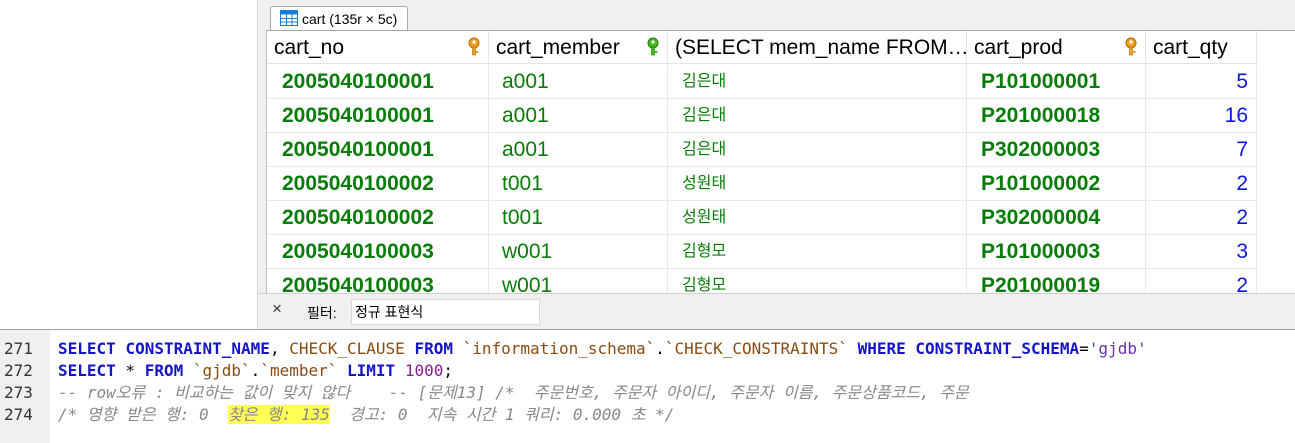 The height and width of the screenshot is (443, 1295). I want to click on cell-cart-prod: P302000004, so click(1056, 218).